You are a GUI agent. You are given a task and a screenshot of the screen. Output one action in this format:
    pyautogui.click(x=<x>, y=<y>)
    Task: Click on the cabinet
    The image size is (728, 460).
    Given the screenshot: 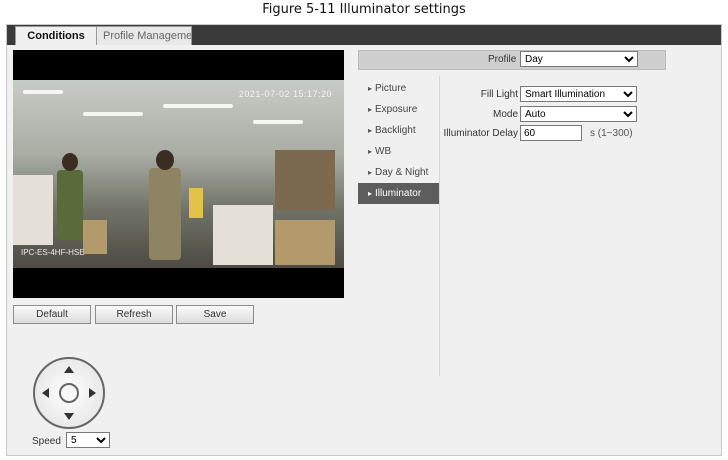 What is the action you would take?
    pyautogui.click(x=33, y=210)
    